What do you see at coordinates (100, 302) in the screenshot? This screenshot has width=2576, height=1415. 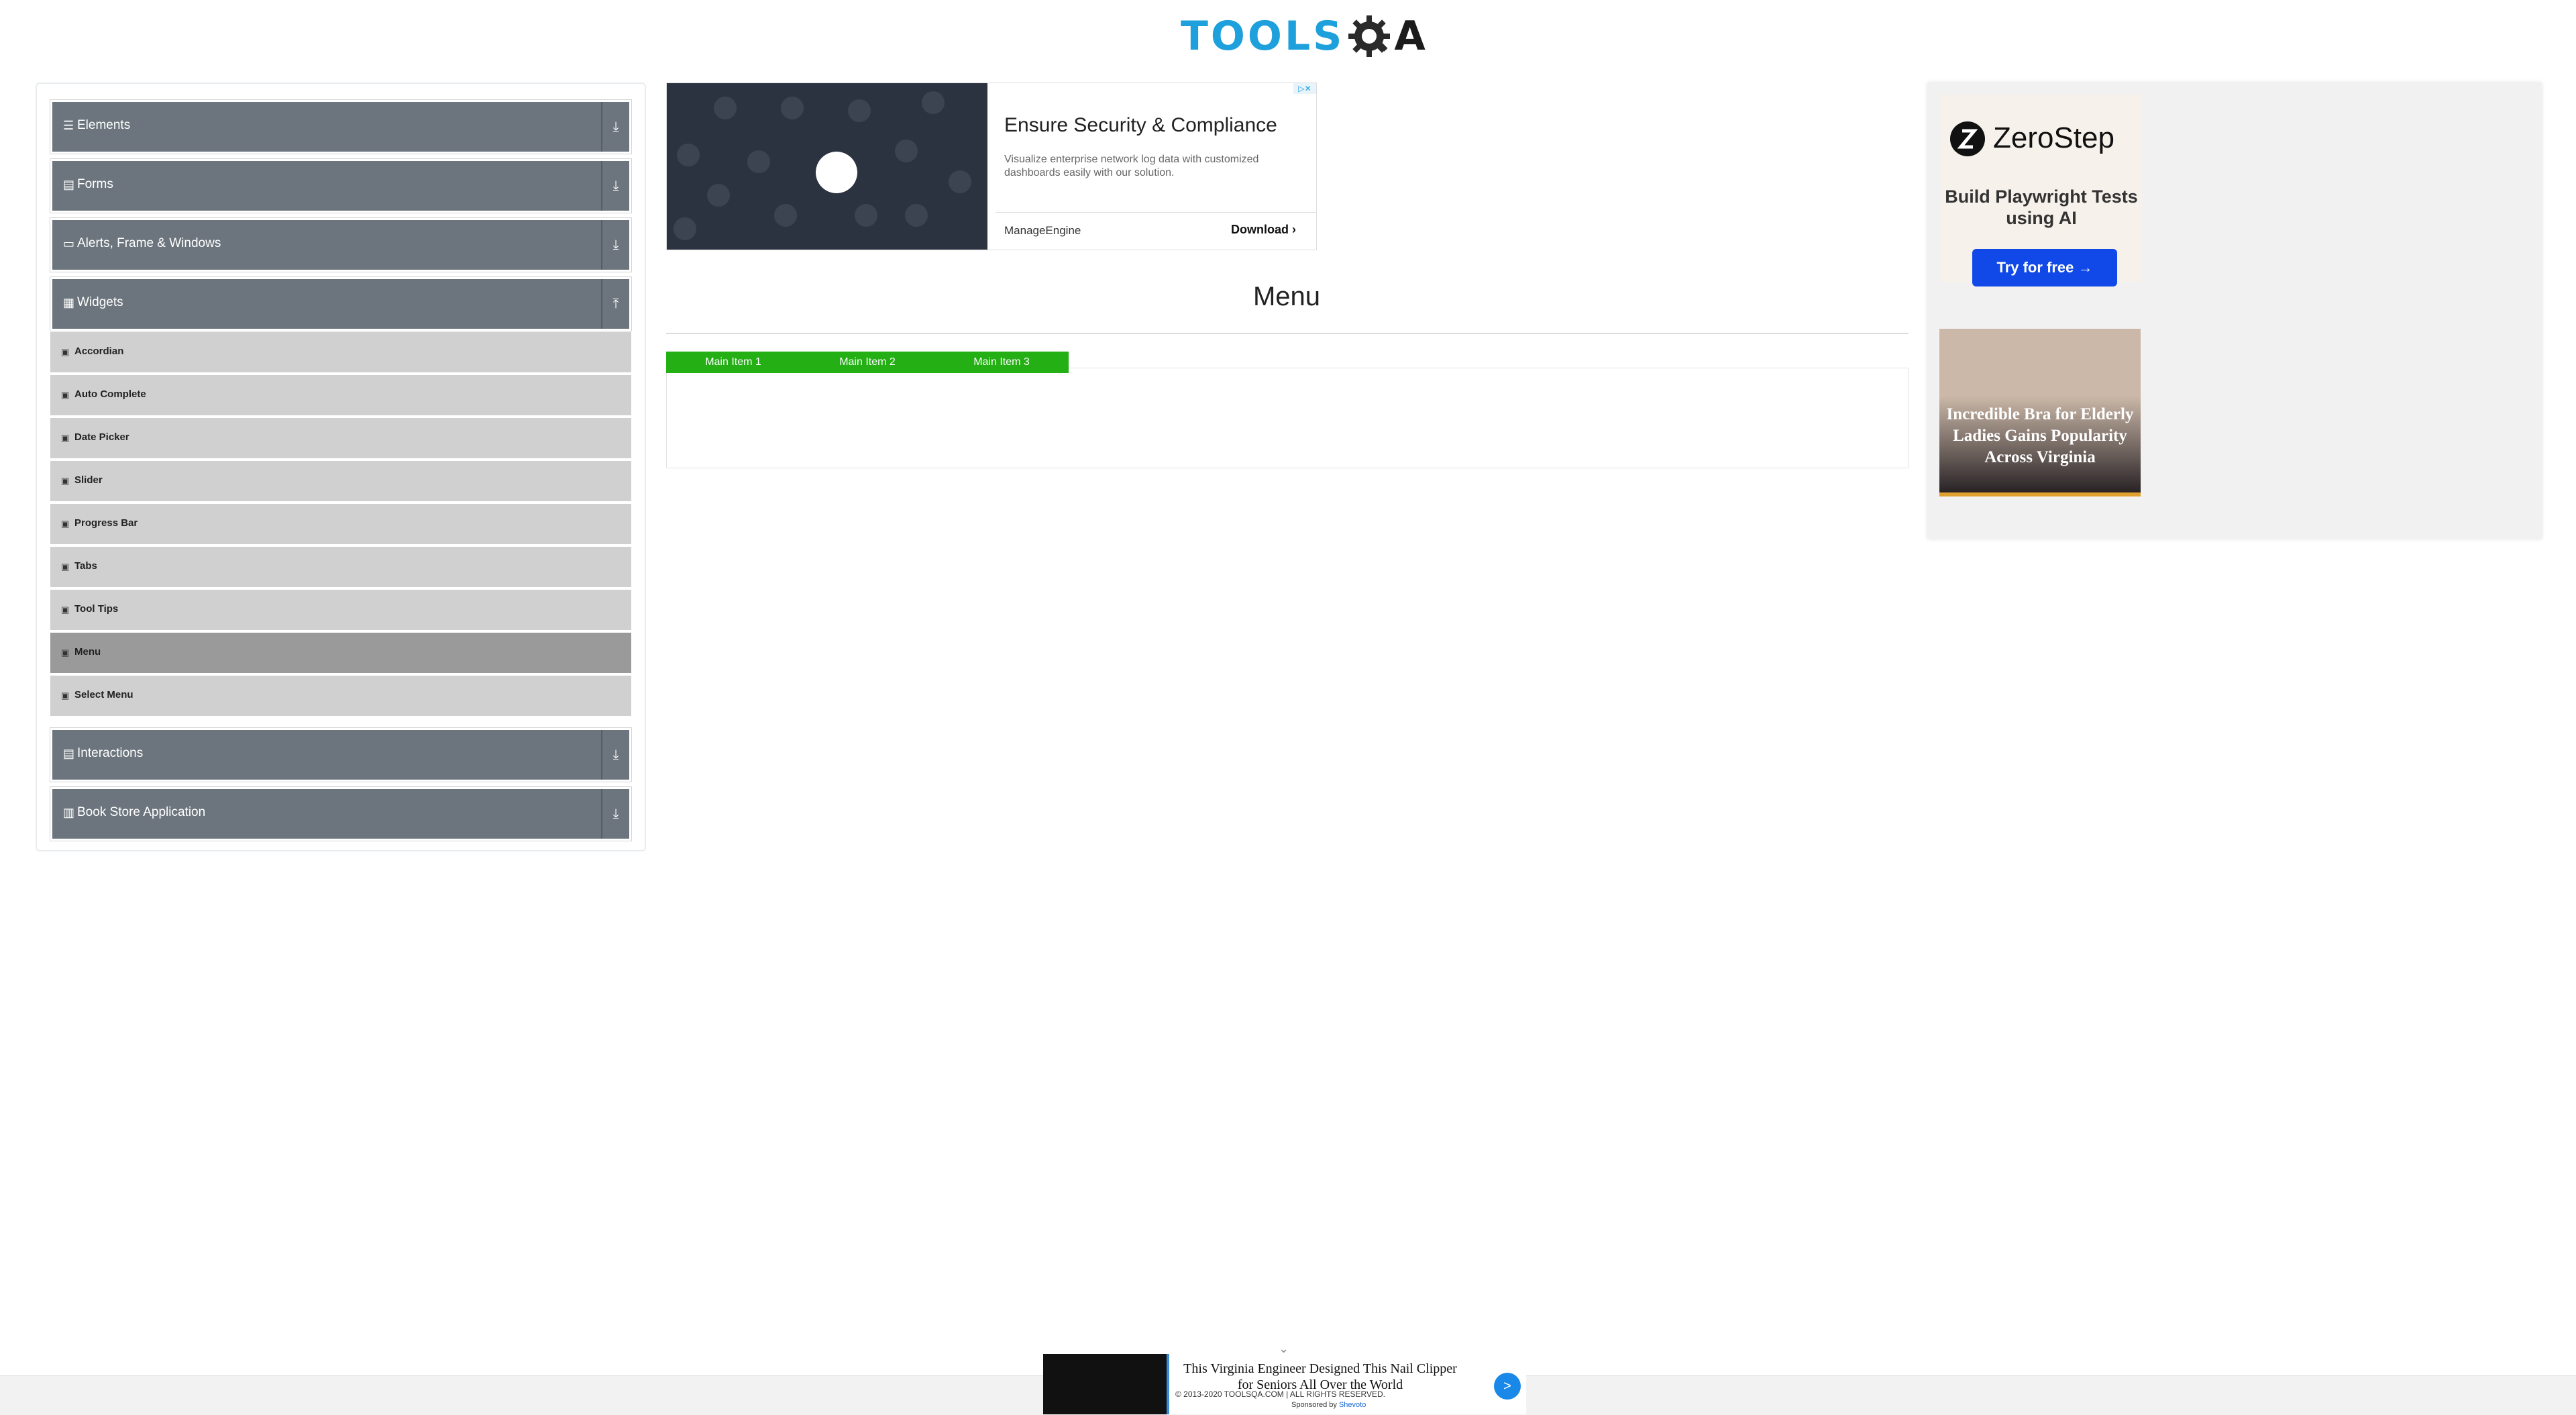 I see `group-label: Widgets` at bounding box center [100, 302].